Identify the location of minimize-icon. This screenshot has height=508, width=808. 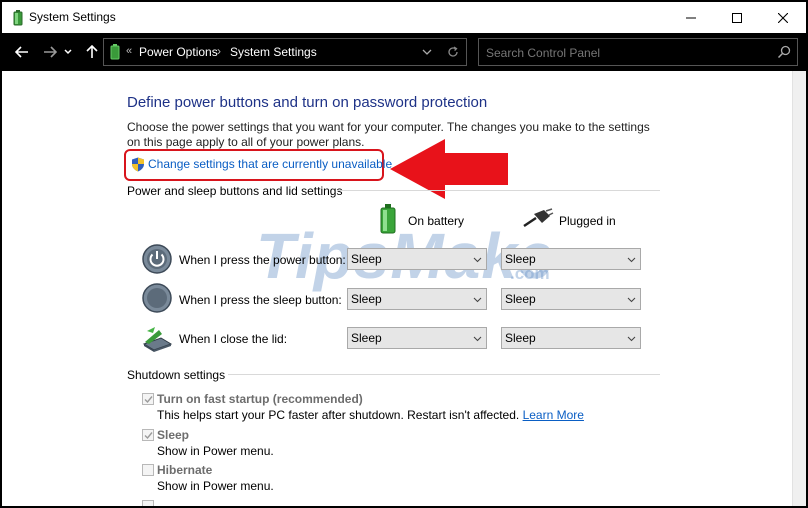
(691, 17).